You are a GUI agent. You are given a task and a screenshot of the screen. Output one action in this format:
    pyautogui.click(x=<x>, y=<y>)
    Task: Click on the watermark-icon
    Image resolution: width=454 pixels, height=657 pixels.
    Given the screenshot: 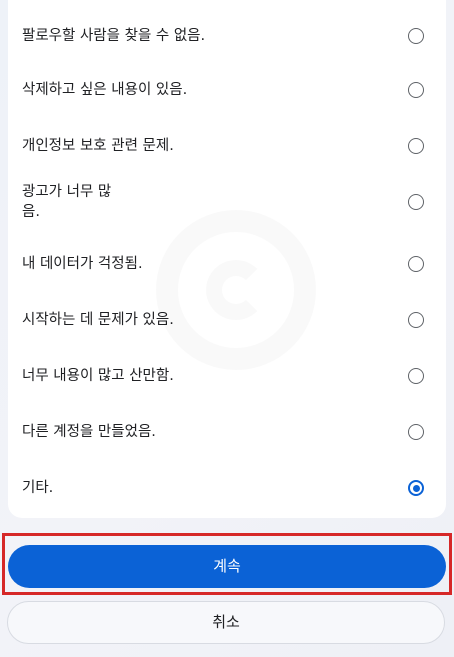 What is the action you would take?
    pyautogui.click(x=236, y=290)
    